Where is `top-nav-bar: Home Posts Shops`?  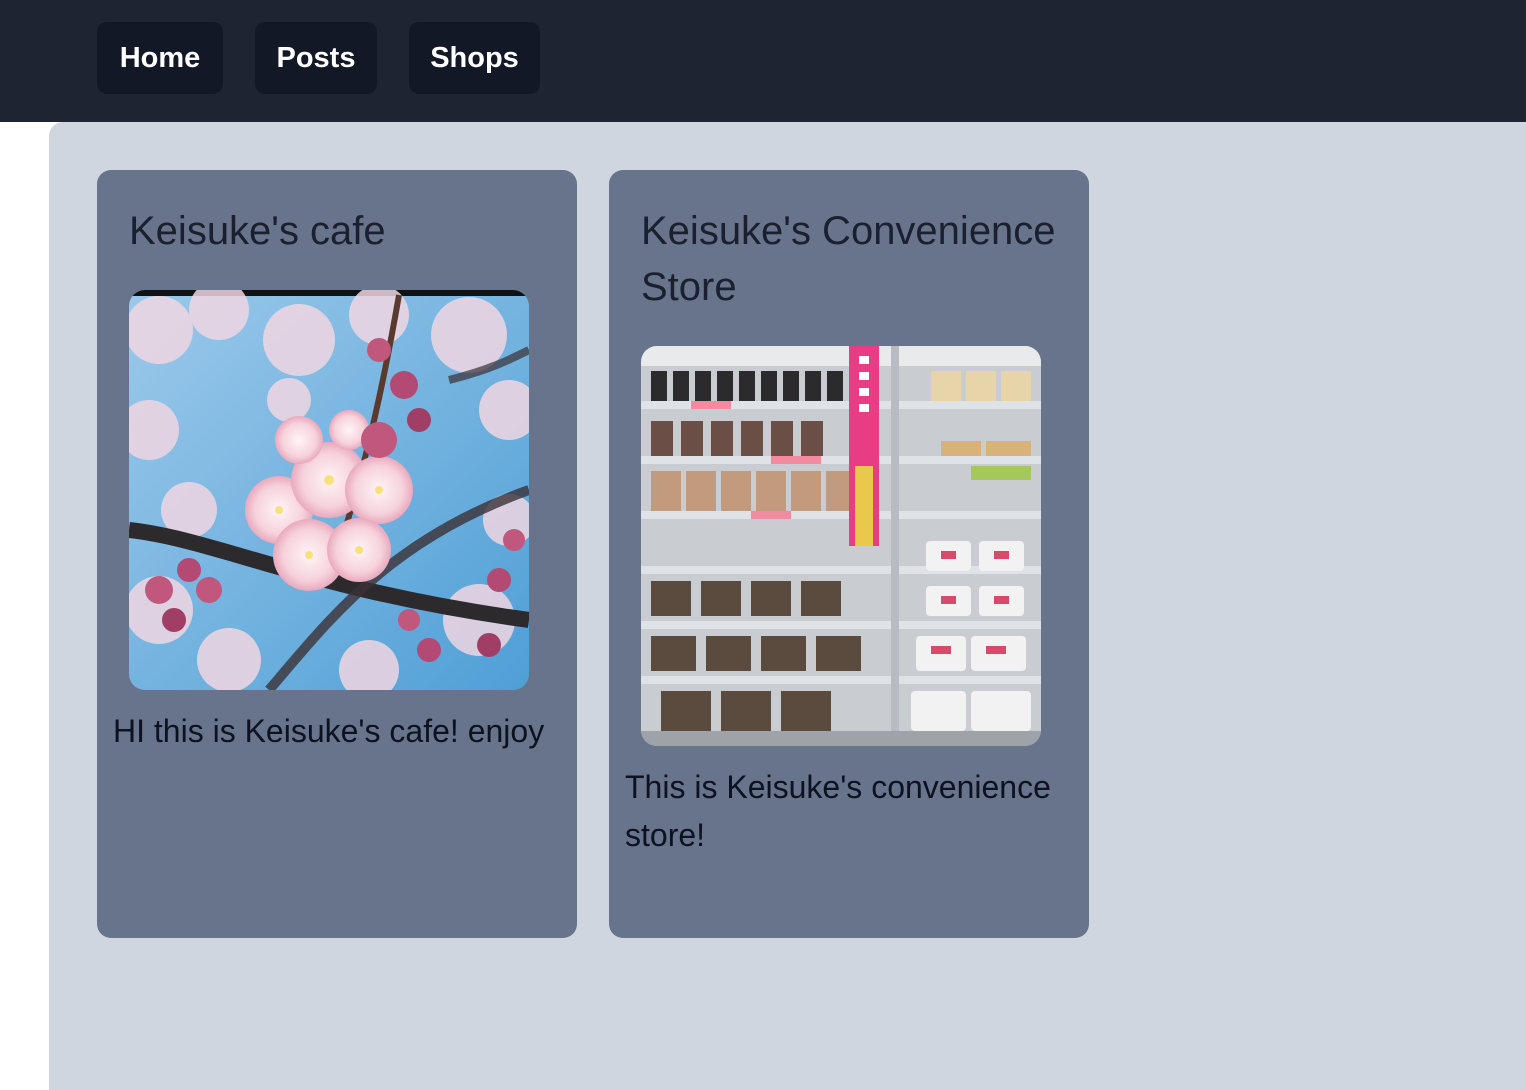
top-nav-bar: Home Posts Shops is located at coordinates (763, 61).